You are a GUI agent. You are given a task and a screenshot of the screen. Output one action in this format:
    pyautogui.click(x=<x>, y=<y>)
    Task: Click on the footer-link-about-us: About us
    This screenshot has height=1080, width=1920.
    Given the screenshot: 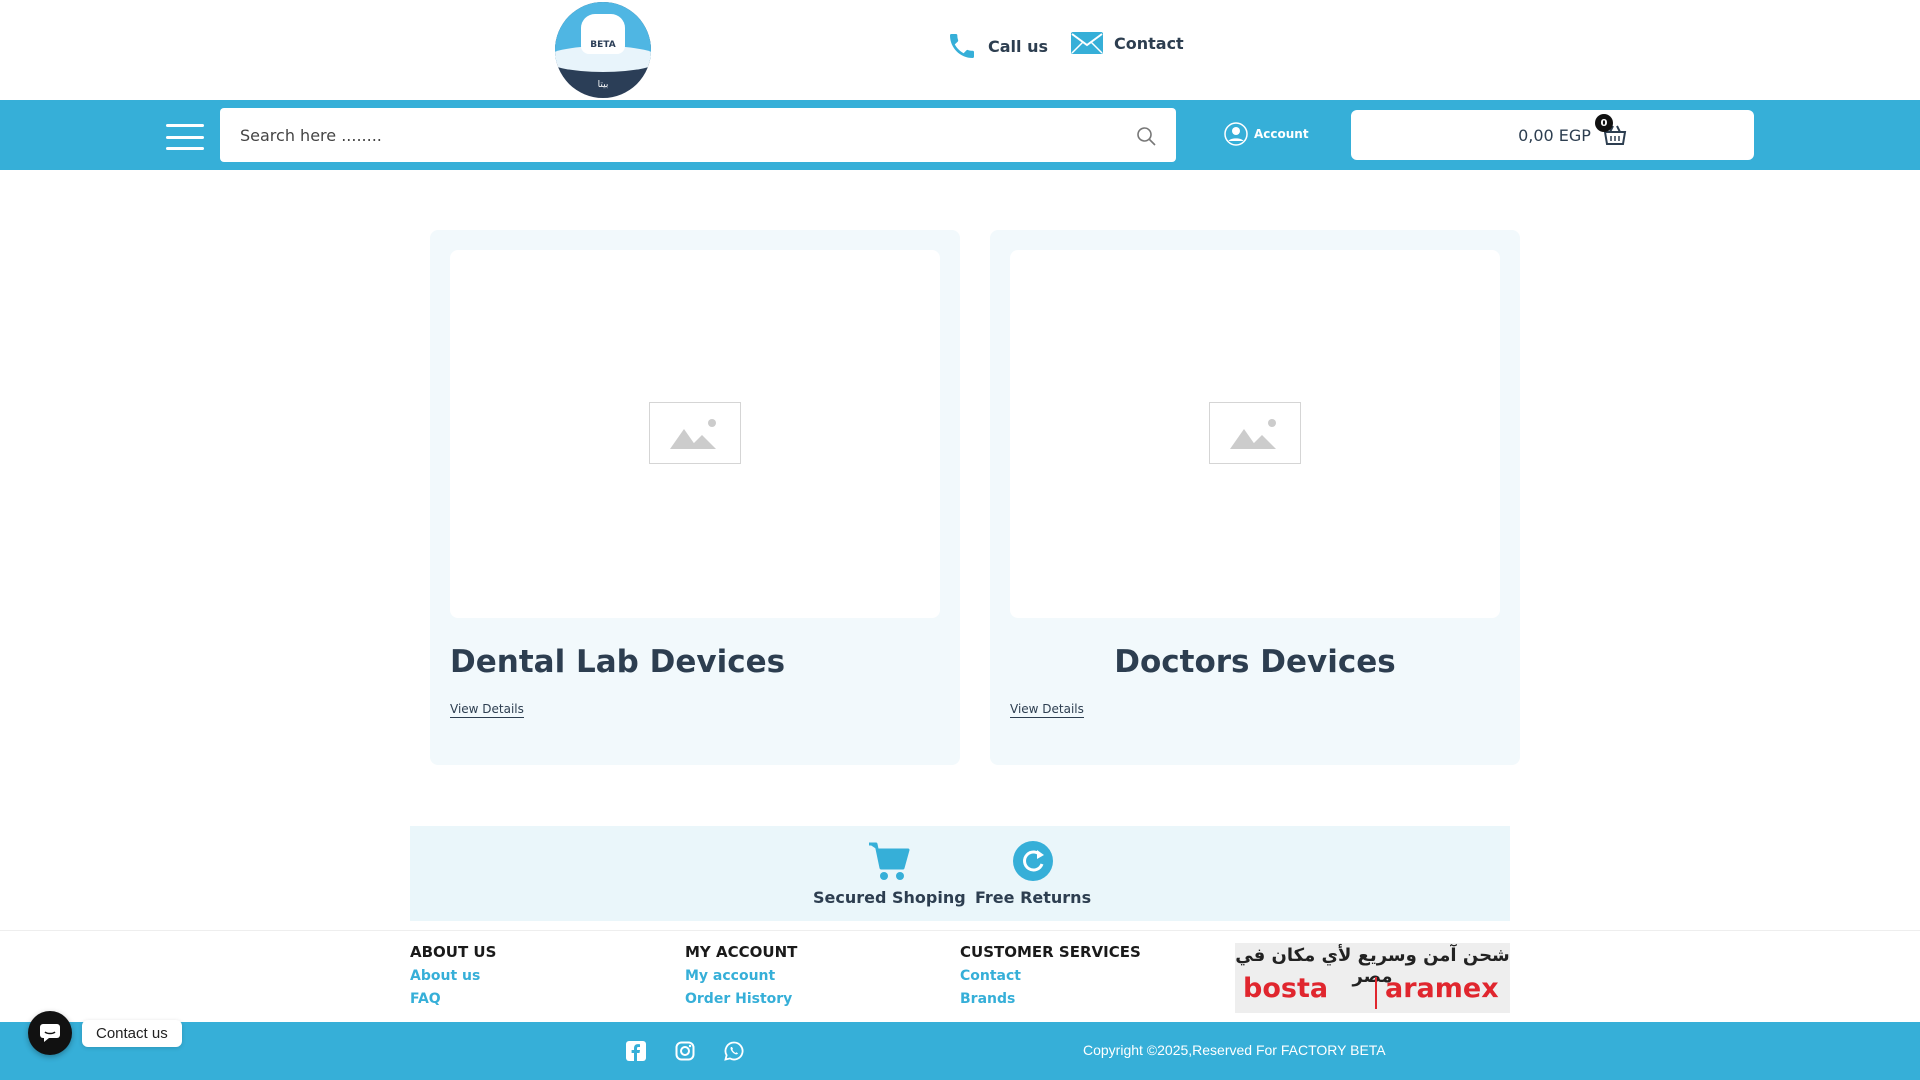 What is the action you would take?
    pyautogui.click(x=453, y=976)
    